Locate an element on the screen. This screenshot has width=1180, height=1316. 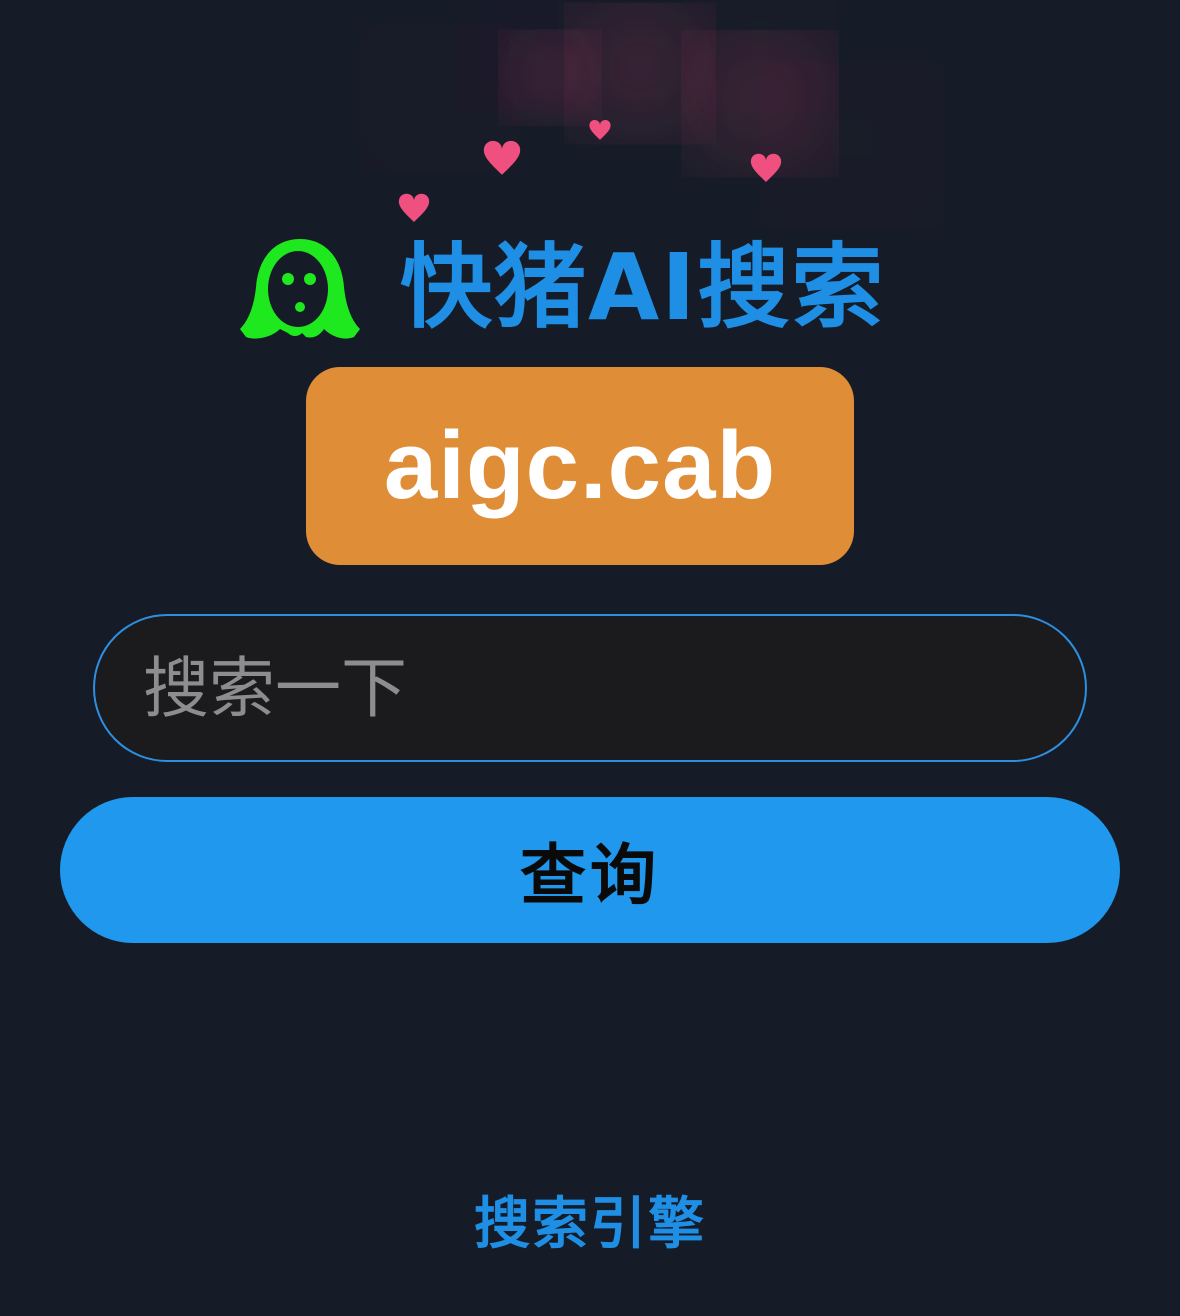
hearts-decoration is located at coordinates (648, 111).